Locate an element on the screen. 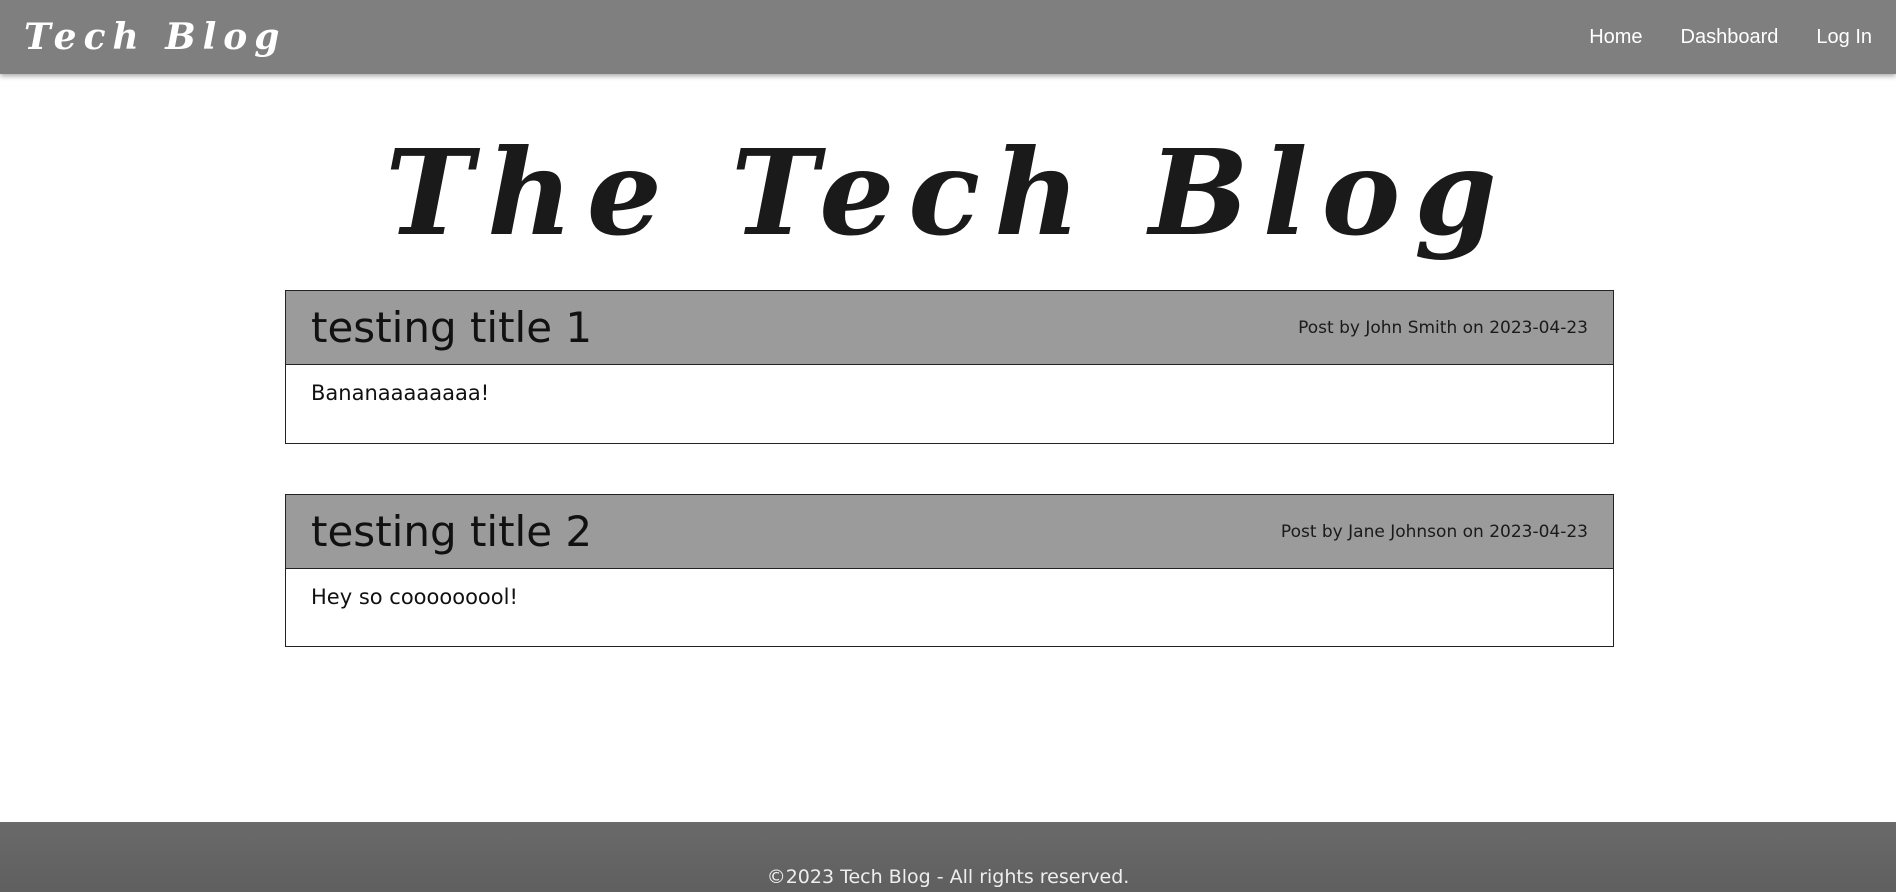 This screenshot has height=892, width=1896. post-meta: Post by John Smith on 2023-04-23 is located at coordinates (1443, 327).